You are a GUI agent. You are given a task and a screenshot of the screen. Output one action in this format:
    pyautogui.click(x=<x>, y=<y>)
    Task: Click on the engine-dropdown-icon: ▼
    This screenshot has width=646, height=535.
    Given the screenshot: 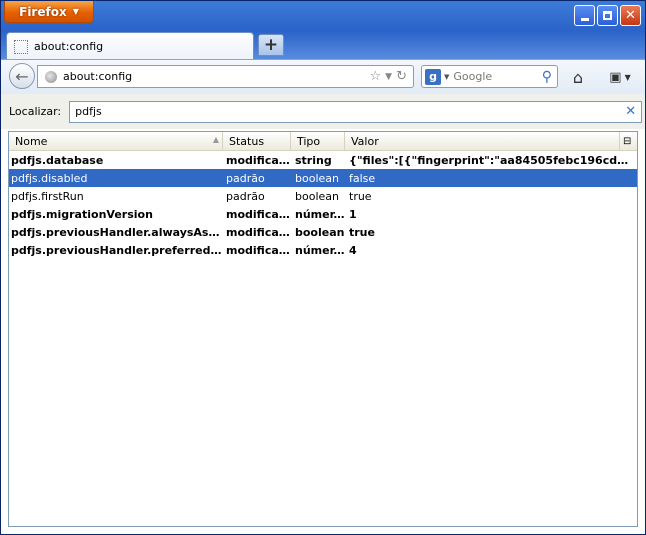 What is the action you would take?
    pyautogui.click(x=446, y=77)
    